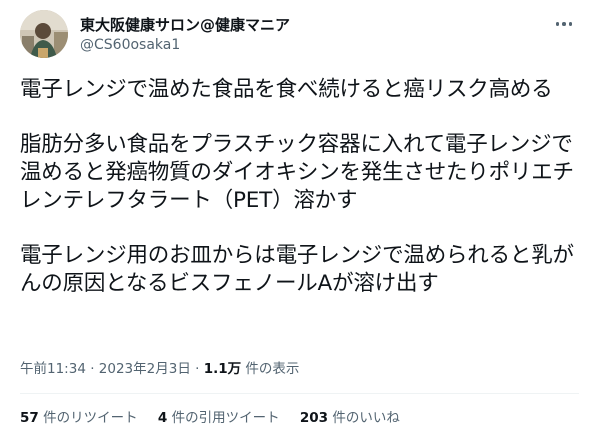 This screenshot has height=446, width=589. Describe the element at coordinates (162, 418) in the screenshot. I see `quotes-count: 4` at that location.